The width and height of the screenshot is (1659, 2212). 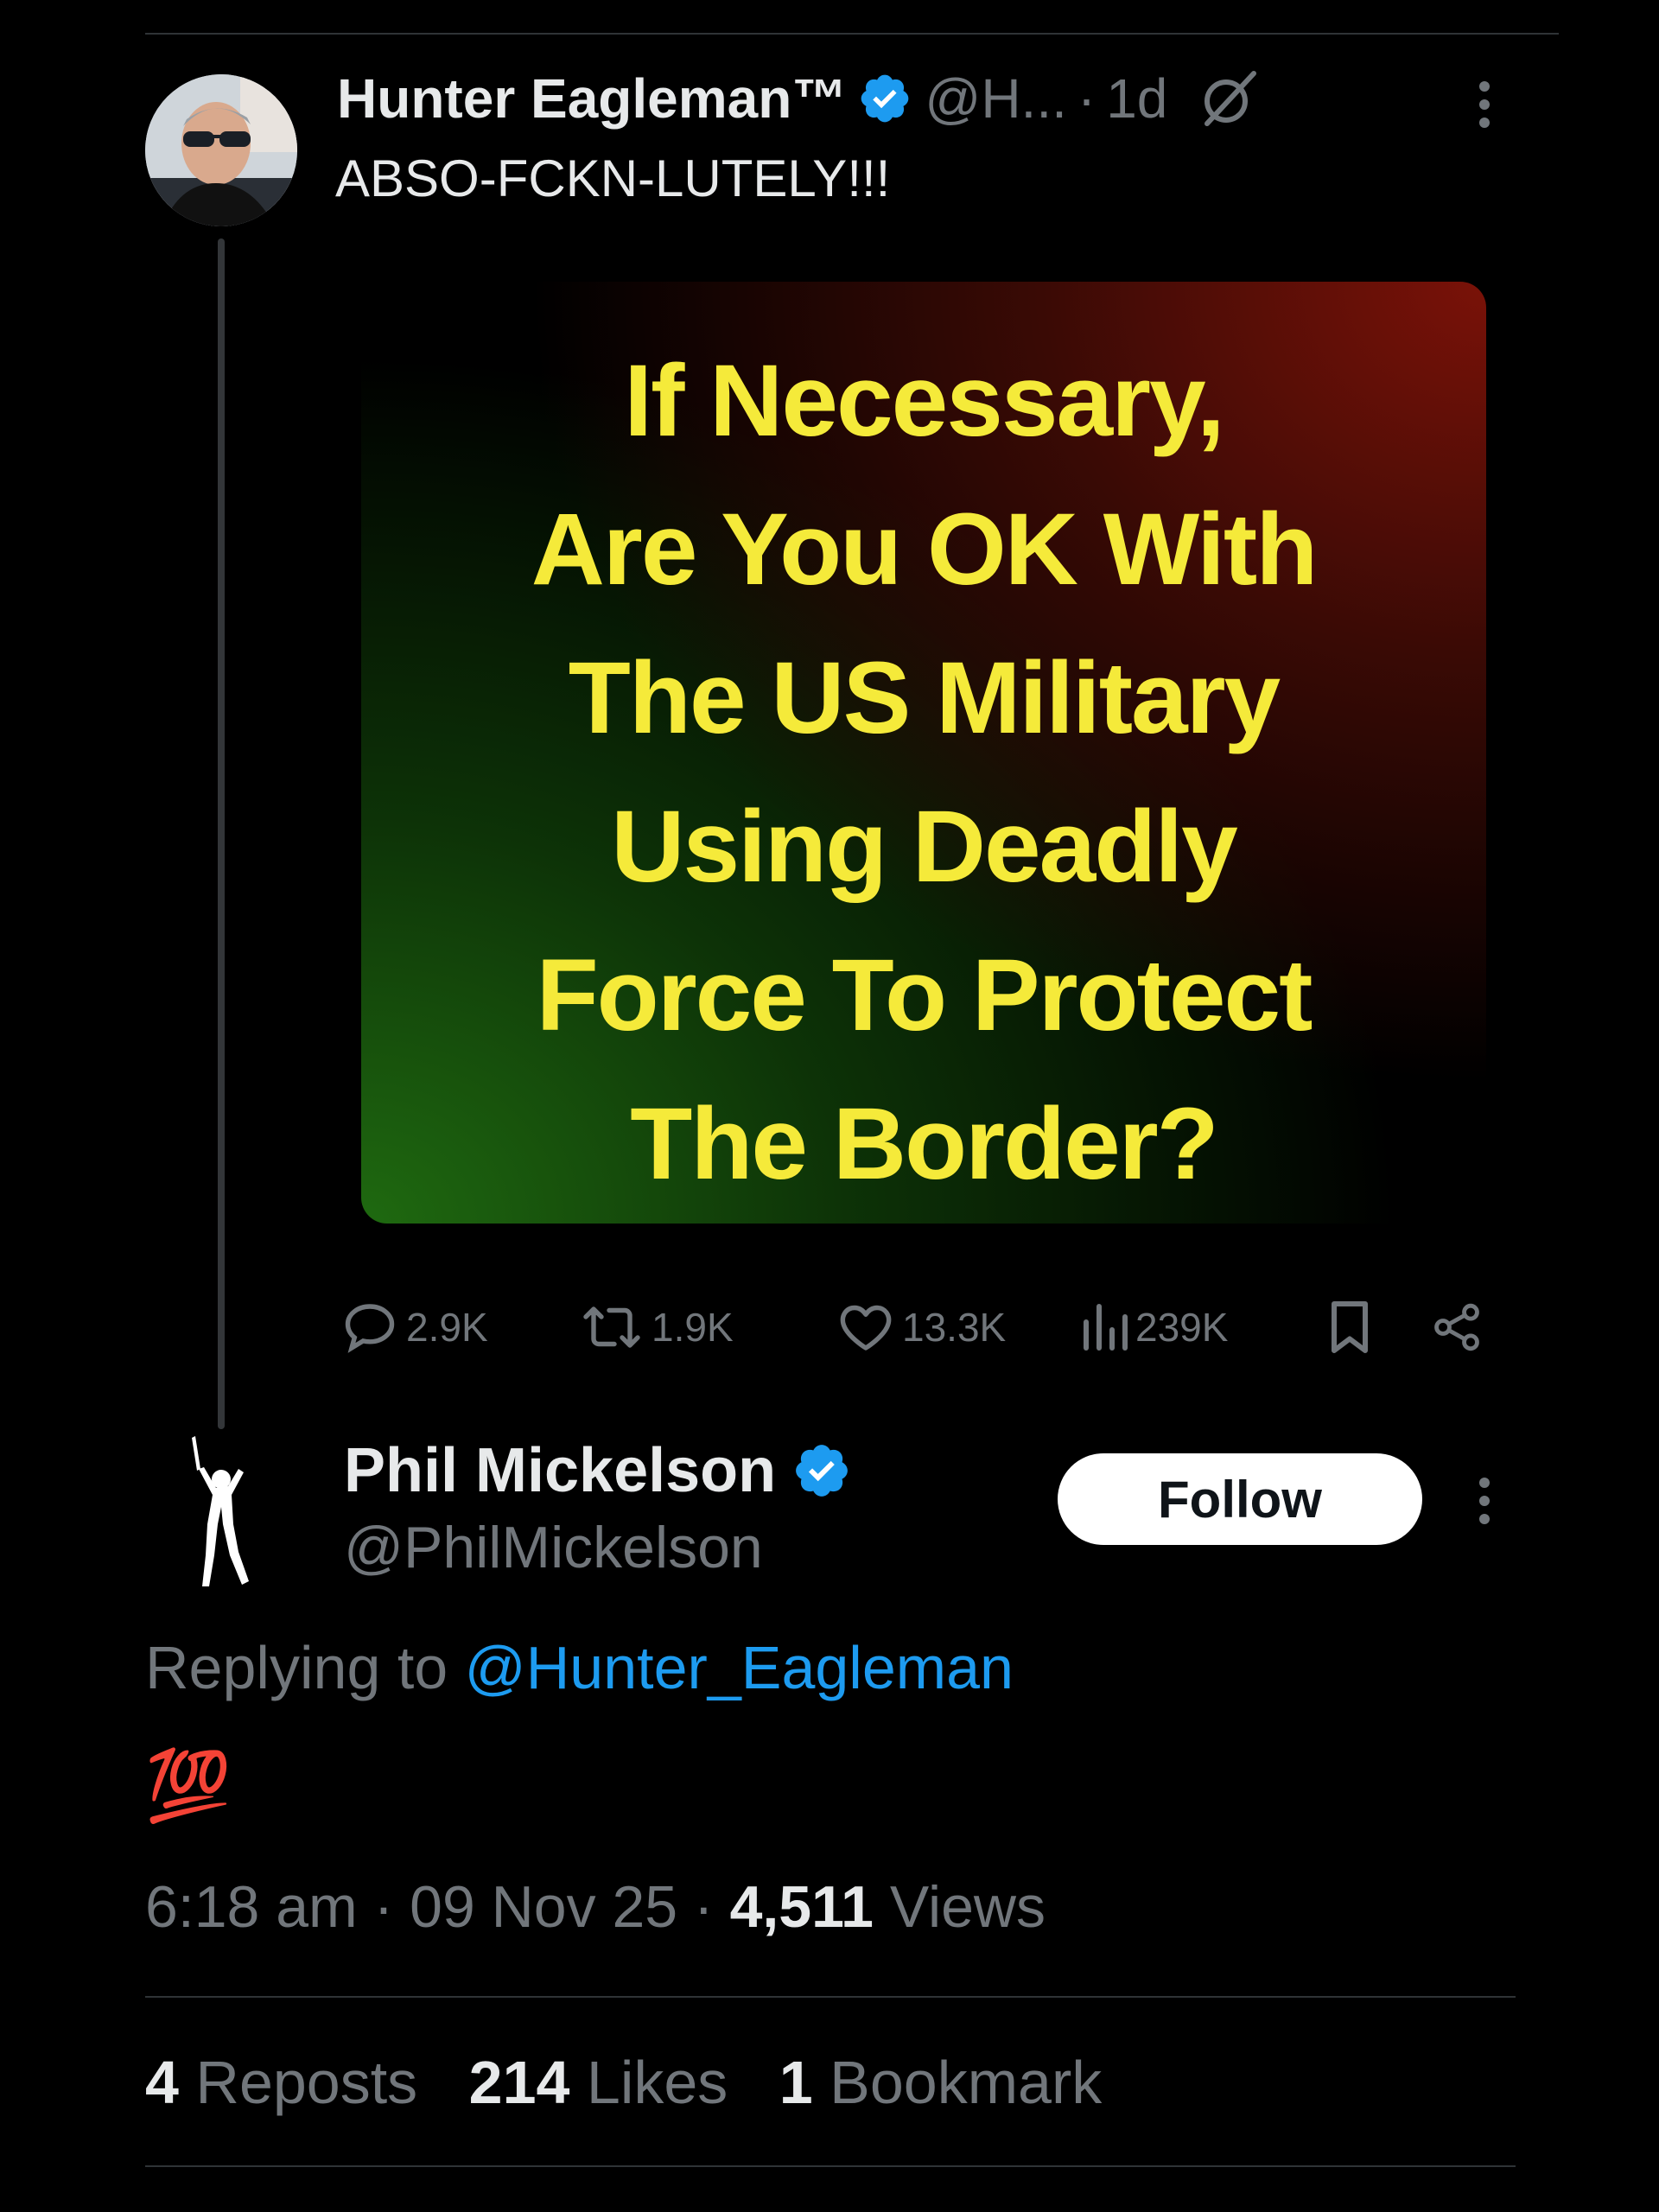 What do you see at coordinates (251, 1907) in the screenshot?
I see `reply-time: 6:18 am` at bounding box center [251, 1907].